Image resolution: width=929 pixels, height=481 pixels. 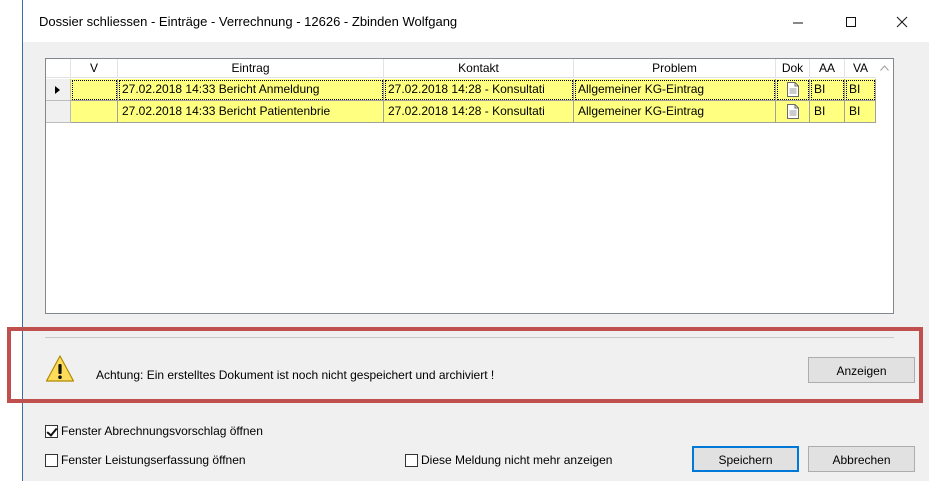 I want to click on row-header-corner, so click(x=58, y=68).